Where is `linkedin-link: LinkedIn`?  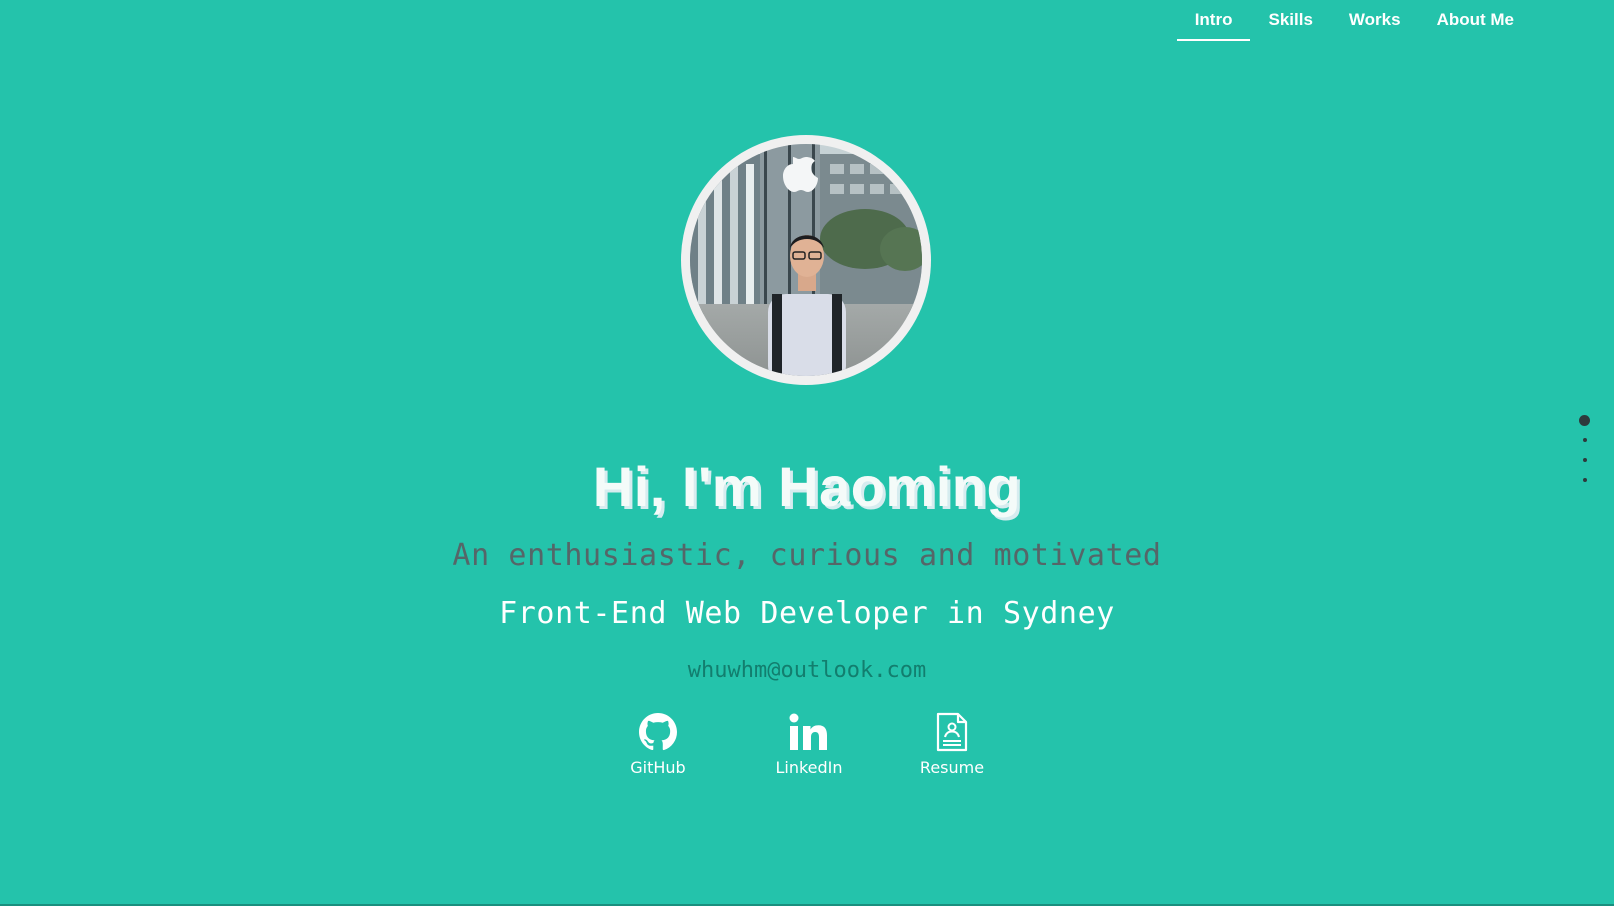 linkedin-link: LinkedIn is located at coordinates (809, 744).